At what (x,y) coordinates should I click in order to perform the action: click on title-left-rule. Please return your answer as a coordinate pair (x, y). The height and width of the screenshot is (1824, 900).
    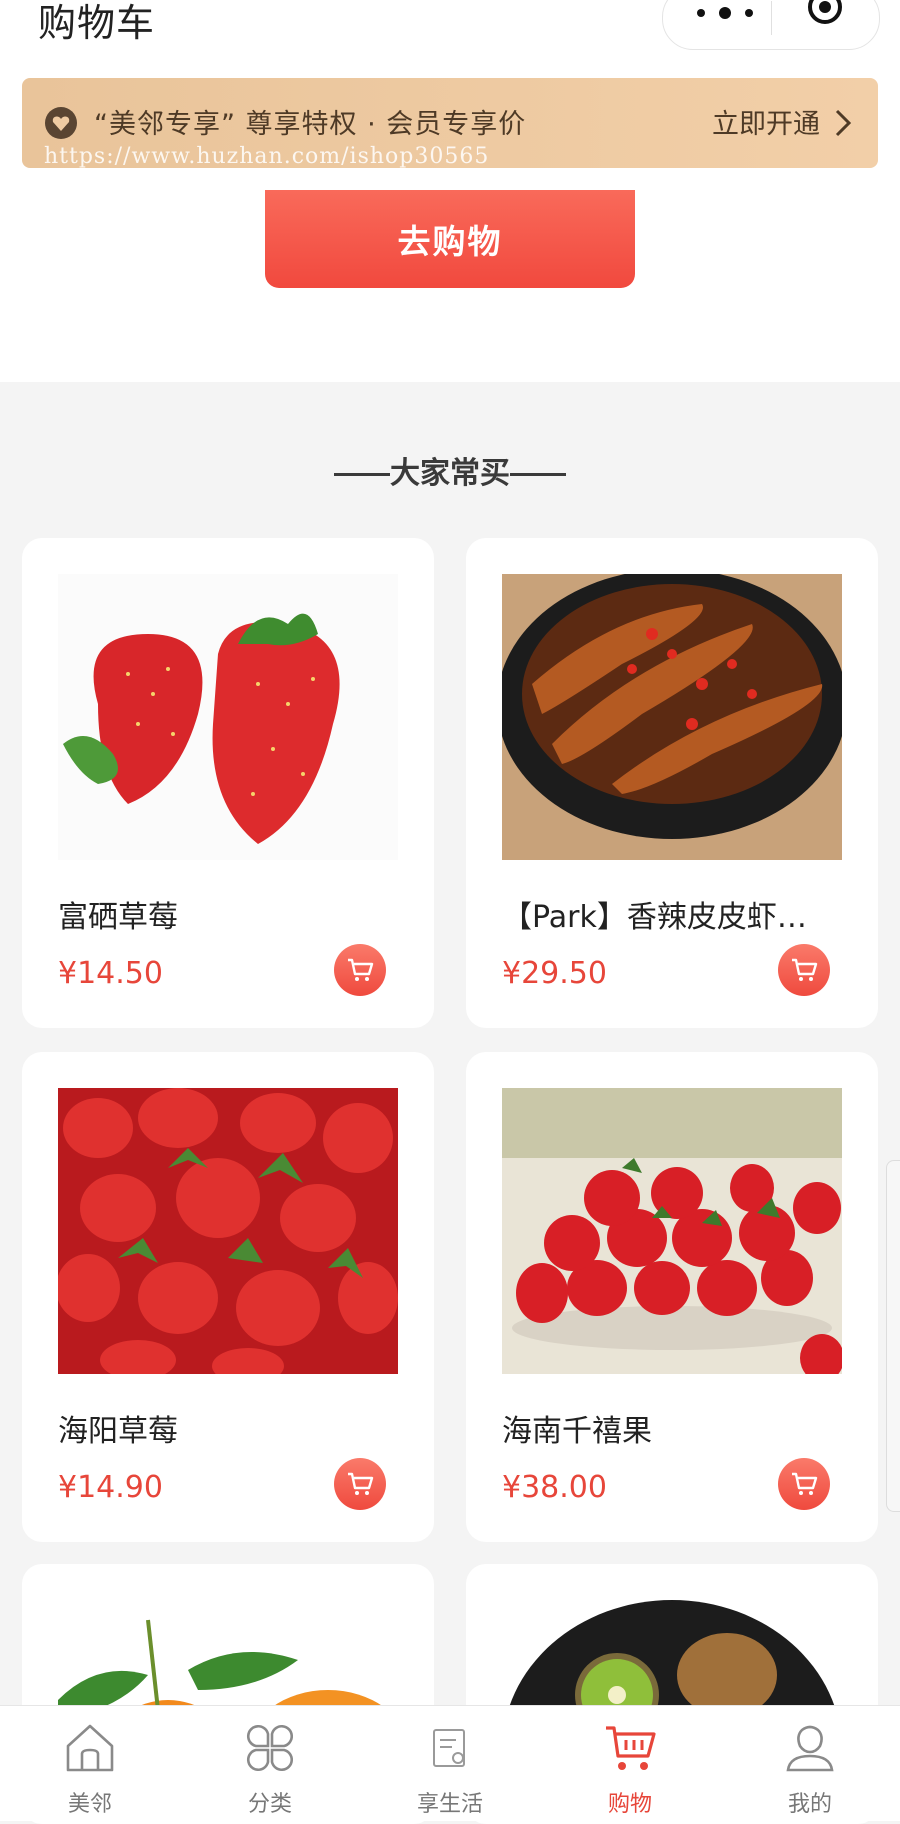
    Looking at the image, I should click on (362, 474).